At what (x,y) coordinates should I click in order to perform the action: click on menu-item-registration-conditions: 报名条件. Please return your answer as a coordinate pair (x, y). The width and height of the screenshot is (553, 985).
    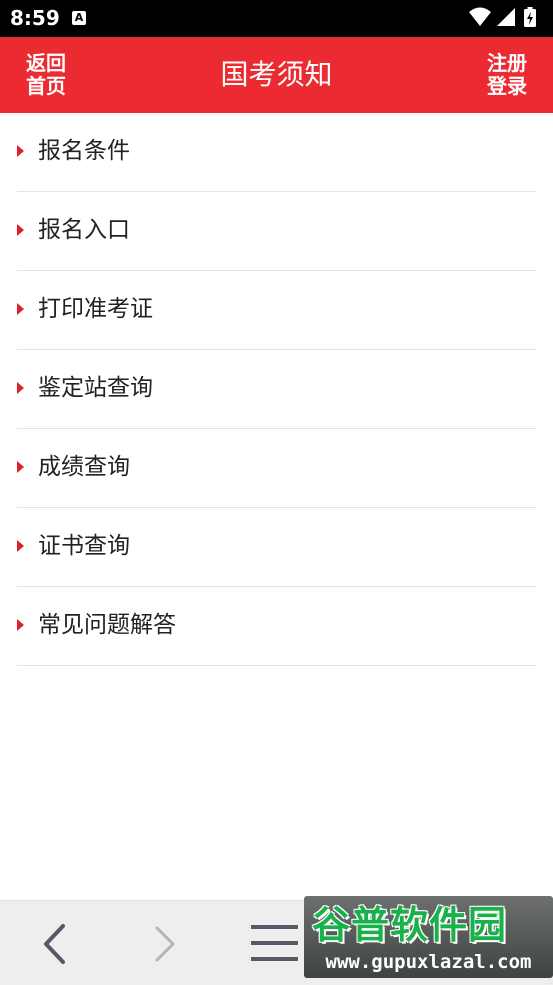
    Looking at the image, I should click on (276, 152).